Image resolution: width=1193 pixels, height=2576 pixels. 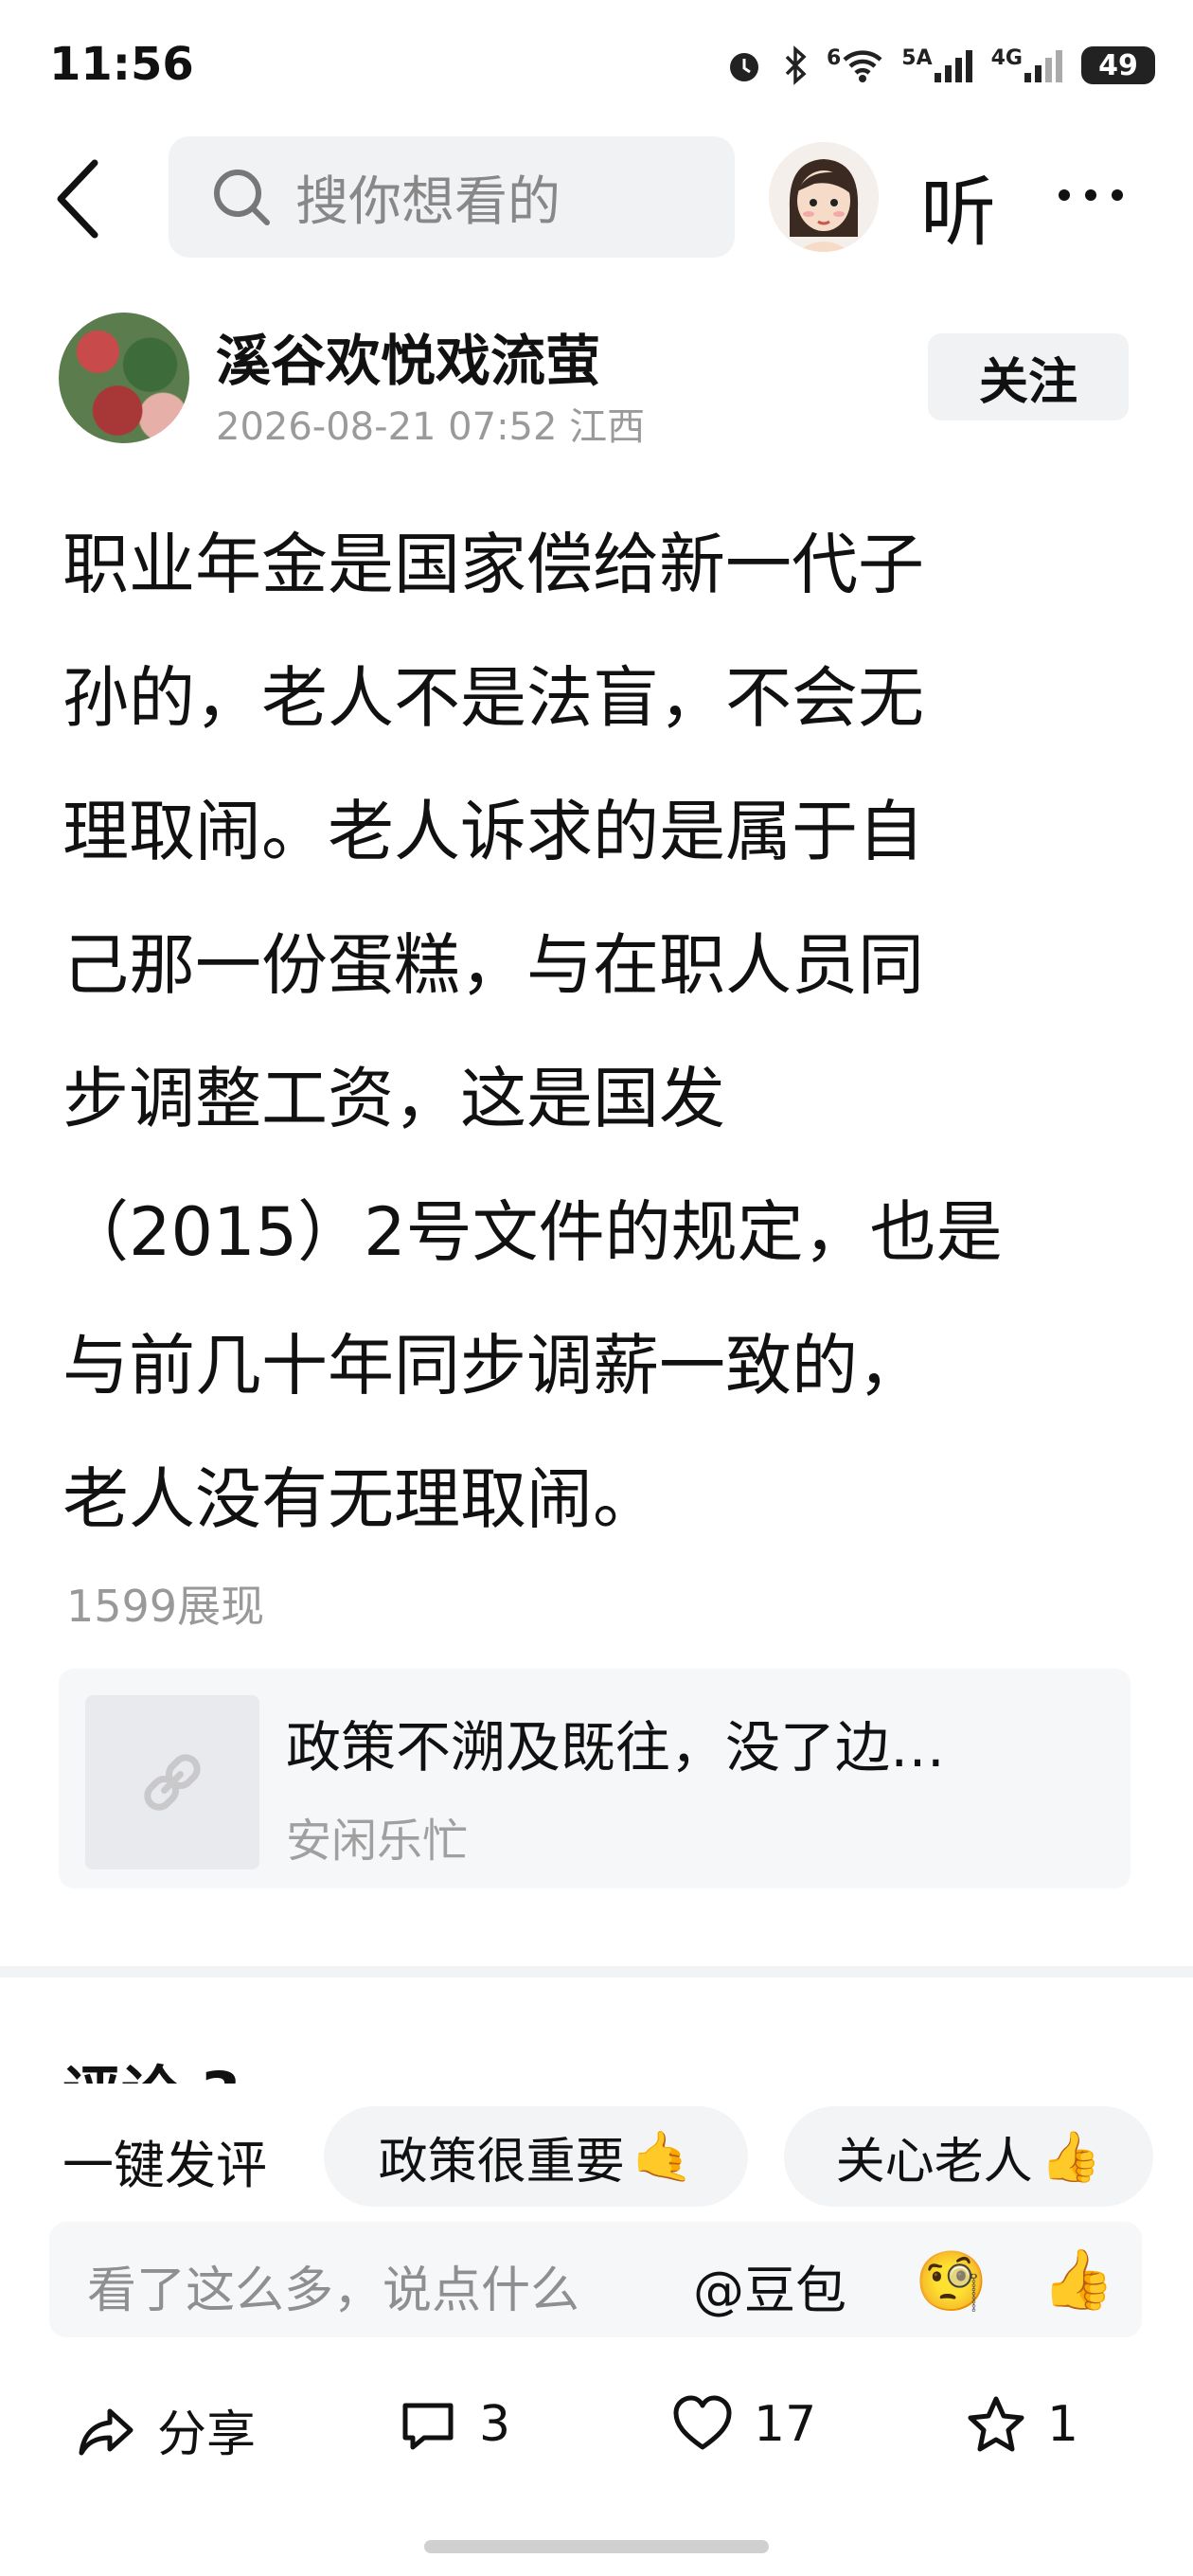 What do you see at coordinates (785, 2424) in the screenshot?
I see `like-count: 17` at bounding box center [785, 2424].